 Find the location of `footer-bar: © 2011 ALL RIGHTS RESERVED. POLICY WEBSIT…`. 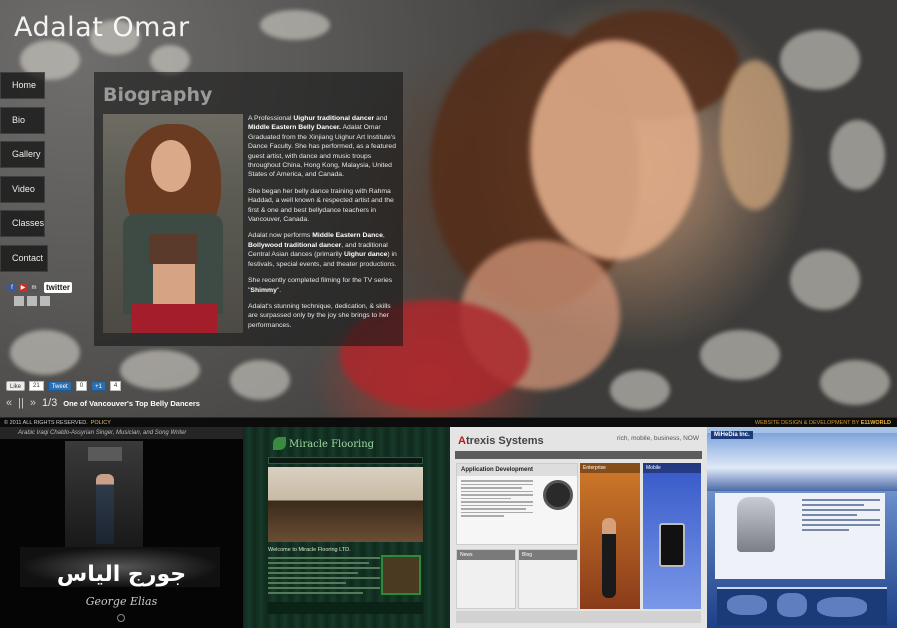

footer-bar: © 2011 ALL RIGHTS RESERVED. POLICY WEBSIT… is located at coordinates (448, 422).